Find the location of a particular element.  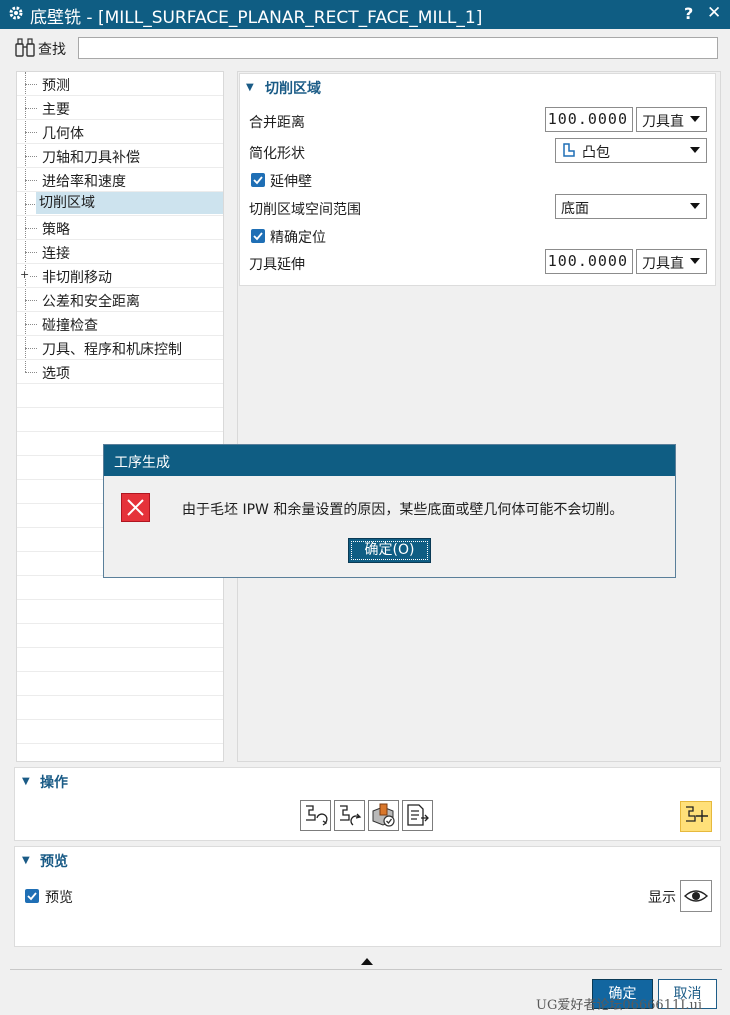

tree-item-connection: 连接 is located at coordinates (120, 252).